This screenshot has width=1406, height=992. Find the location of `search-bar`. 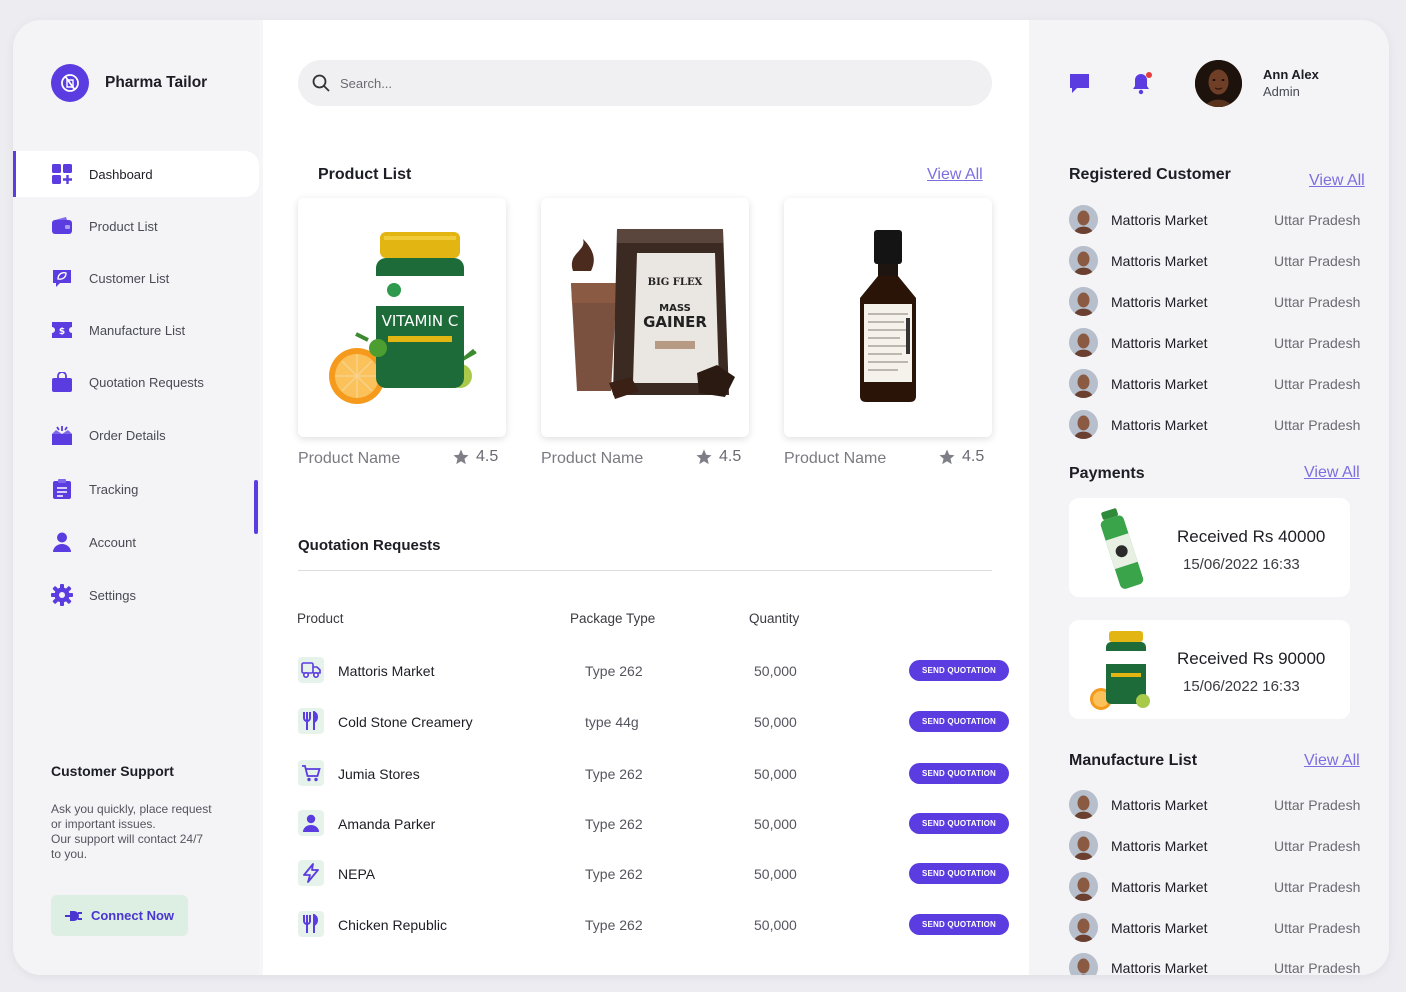

search-bar is located at coordinates (645, 83).